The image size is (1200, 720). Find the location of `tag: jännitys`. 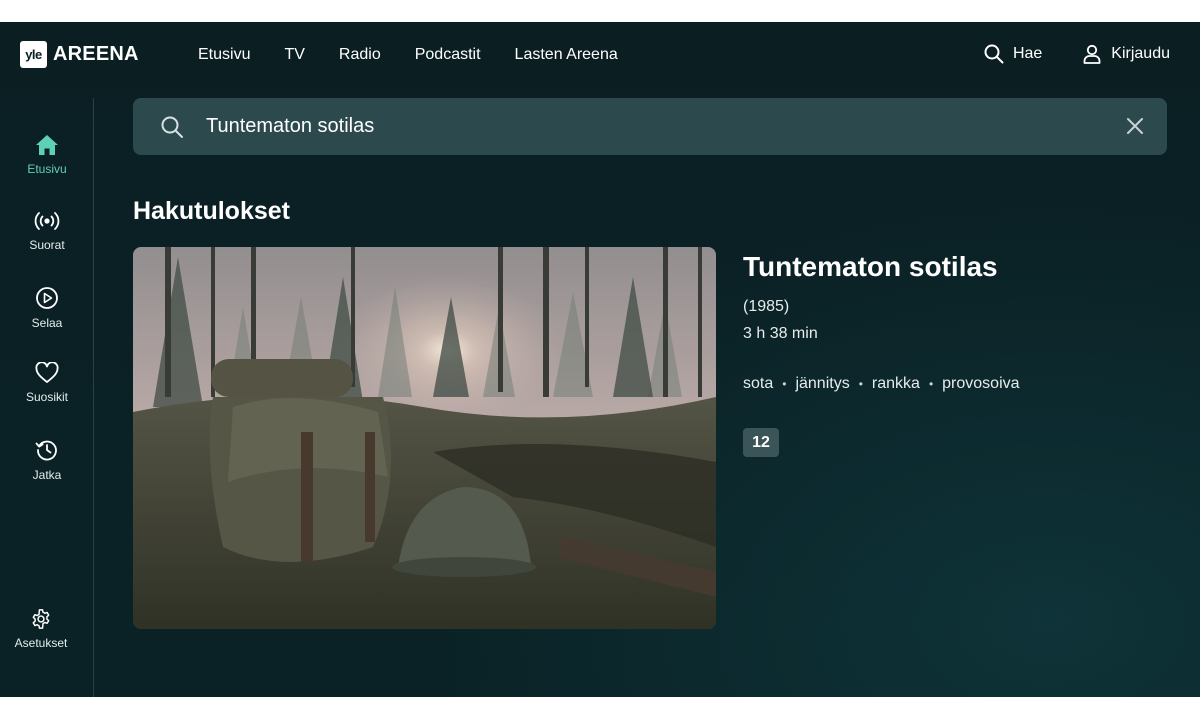

tag: jännitys is located at coordinates (822, 383).